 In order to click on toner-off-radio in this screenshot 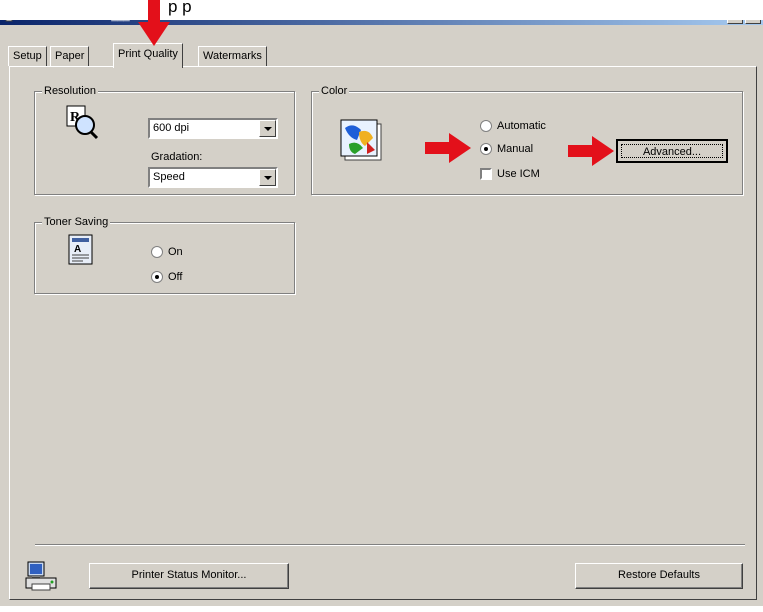, I will do `click(157, 277)`.